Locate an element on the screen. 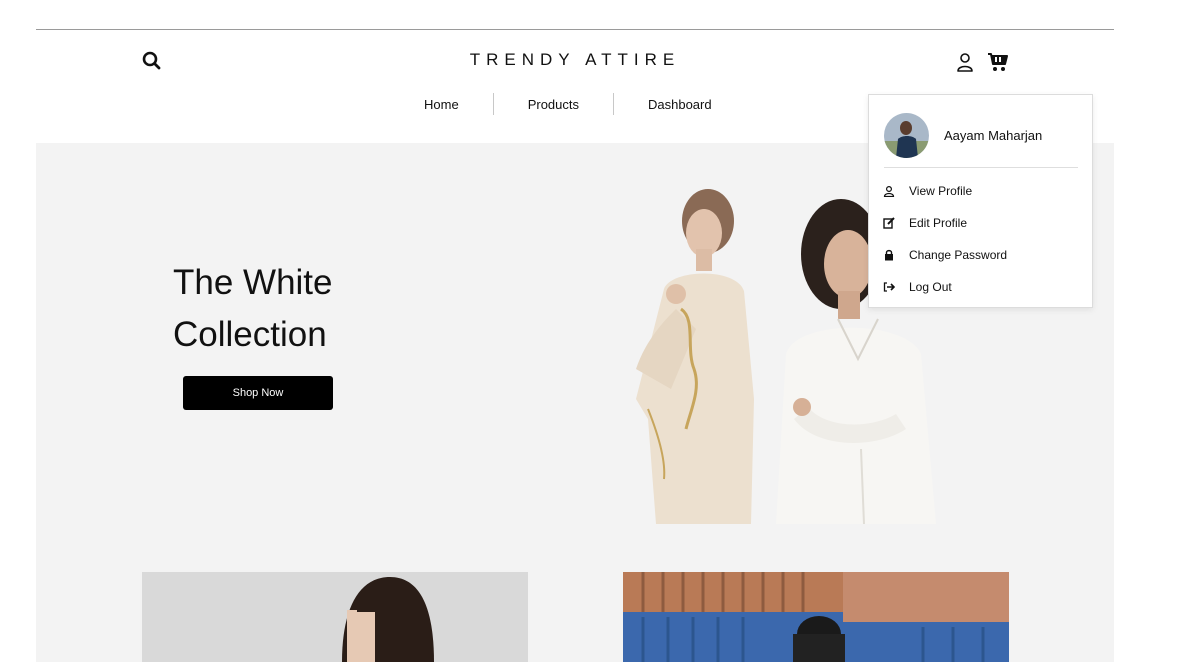  menu-item-change-password: Change Password is located at coordinates (980, 255).